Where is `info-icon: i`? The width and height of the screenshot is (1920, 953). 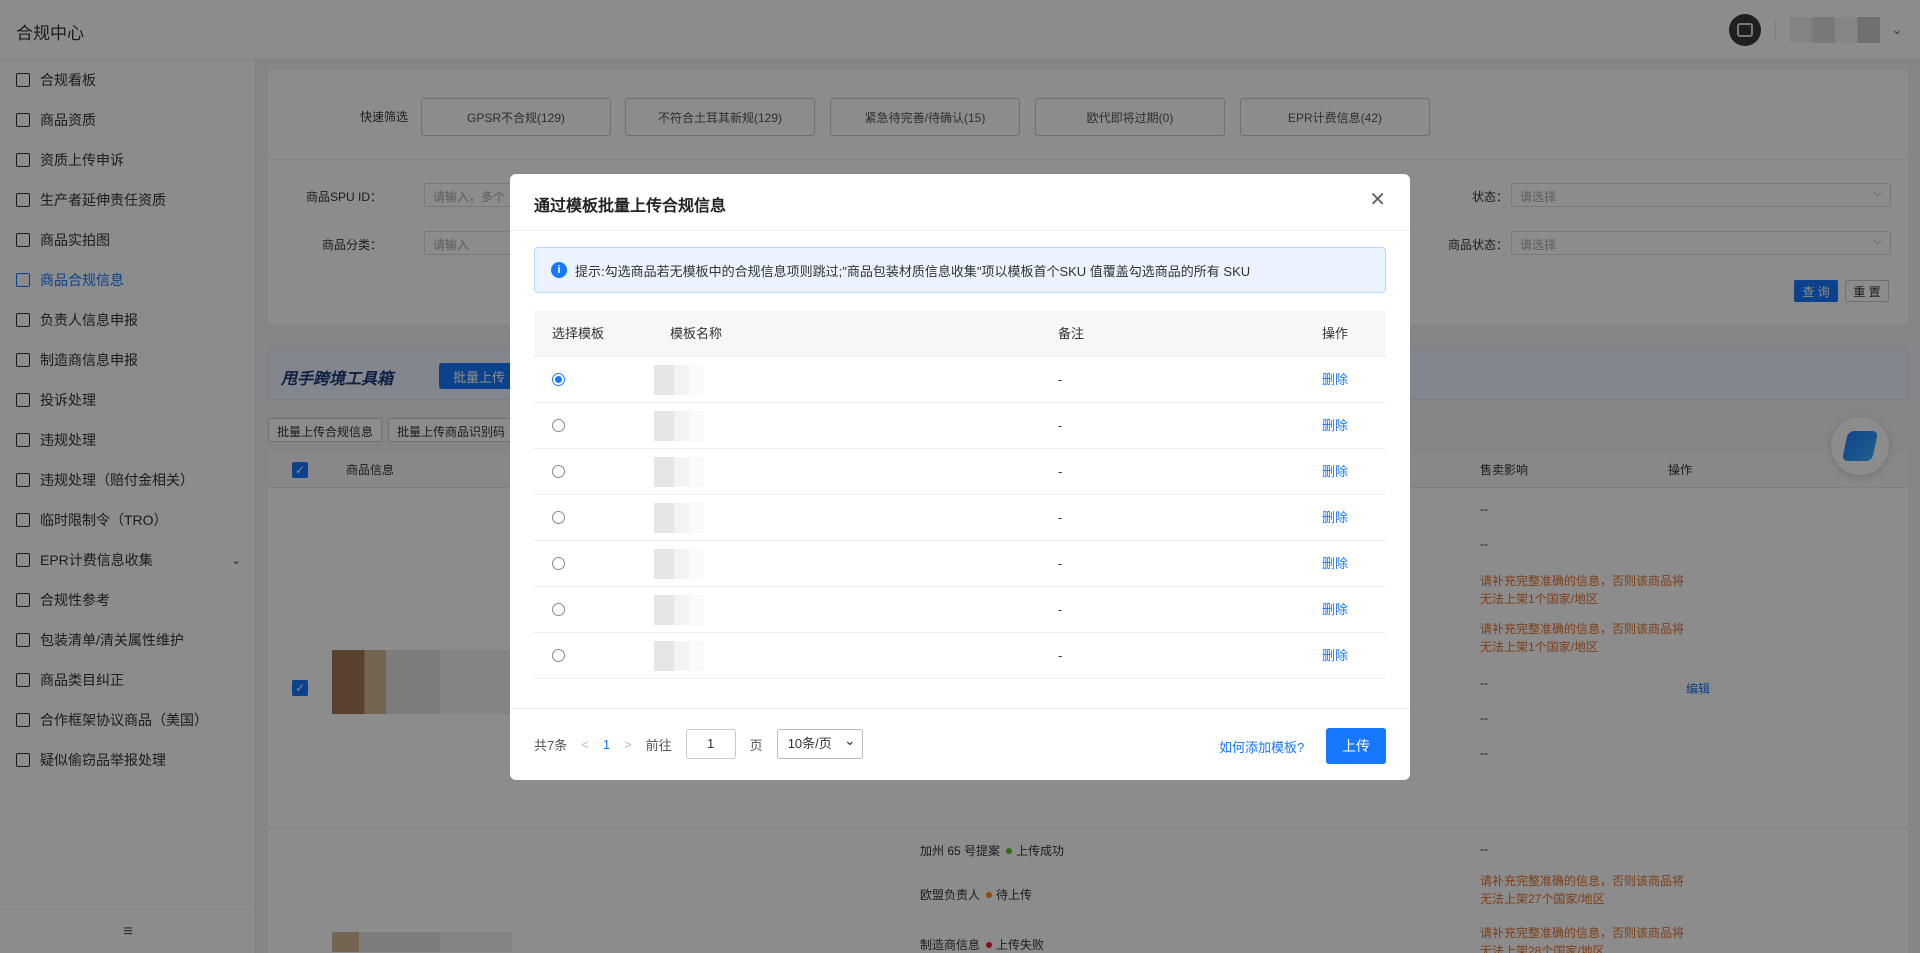
info-icon: i is located at coordinates (559, 270).